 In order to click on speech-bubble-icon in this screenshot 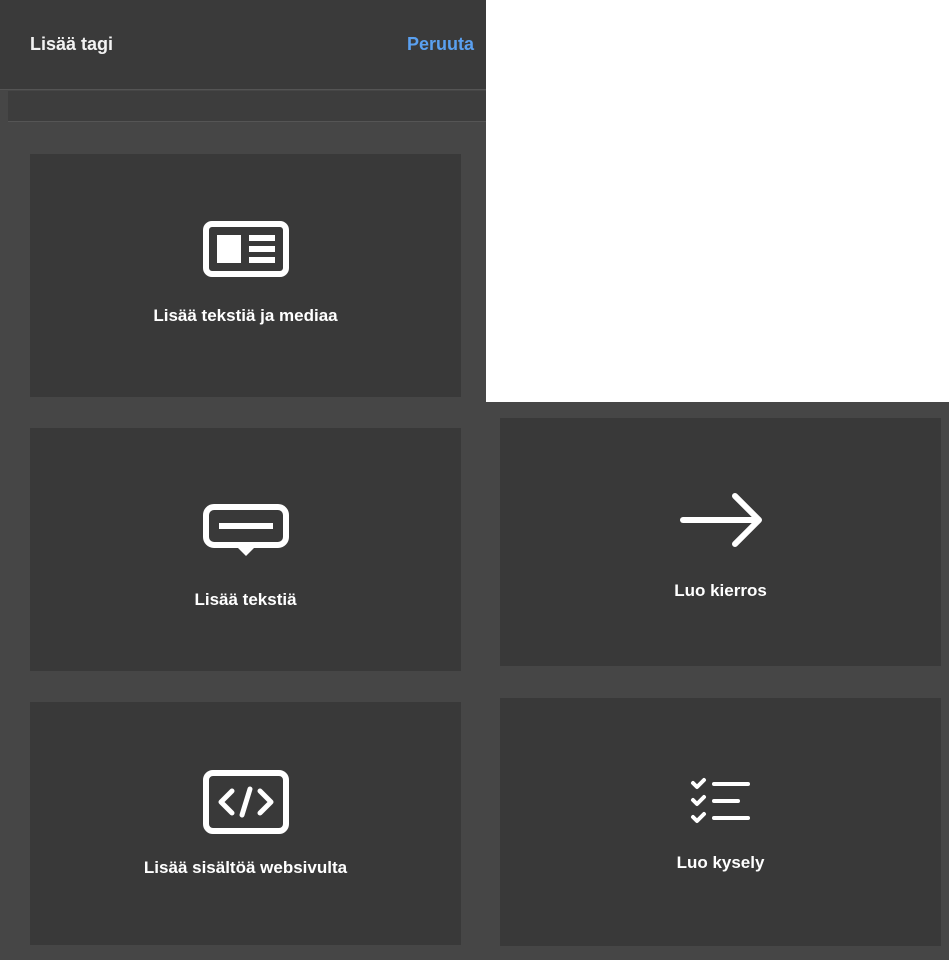, I will do `click(245, 530)`.